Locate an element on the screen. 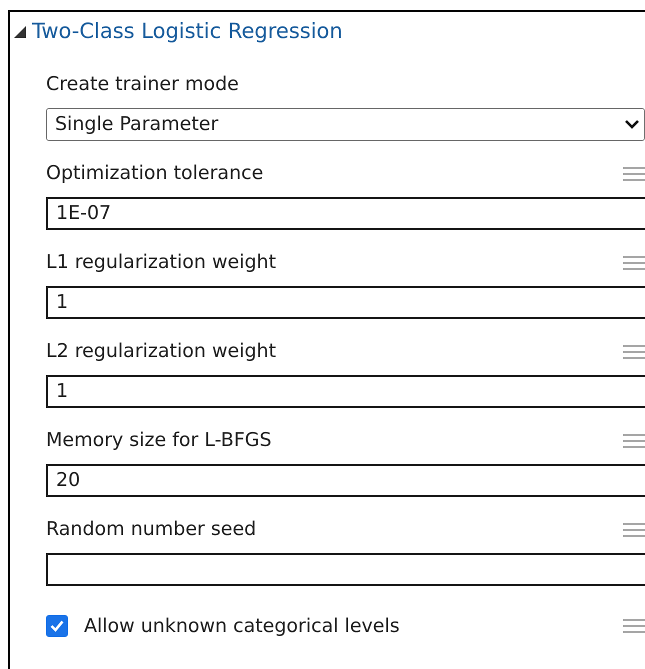 This screenshot has height=669, width=645. dropdown: Single Parameter is located at coordinates (345, 124).